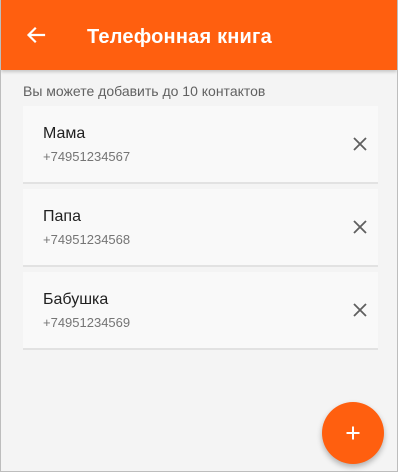  I want to click on contact-phone: +74951234569, so click(87, 322).